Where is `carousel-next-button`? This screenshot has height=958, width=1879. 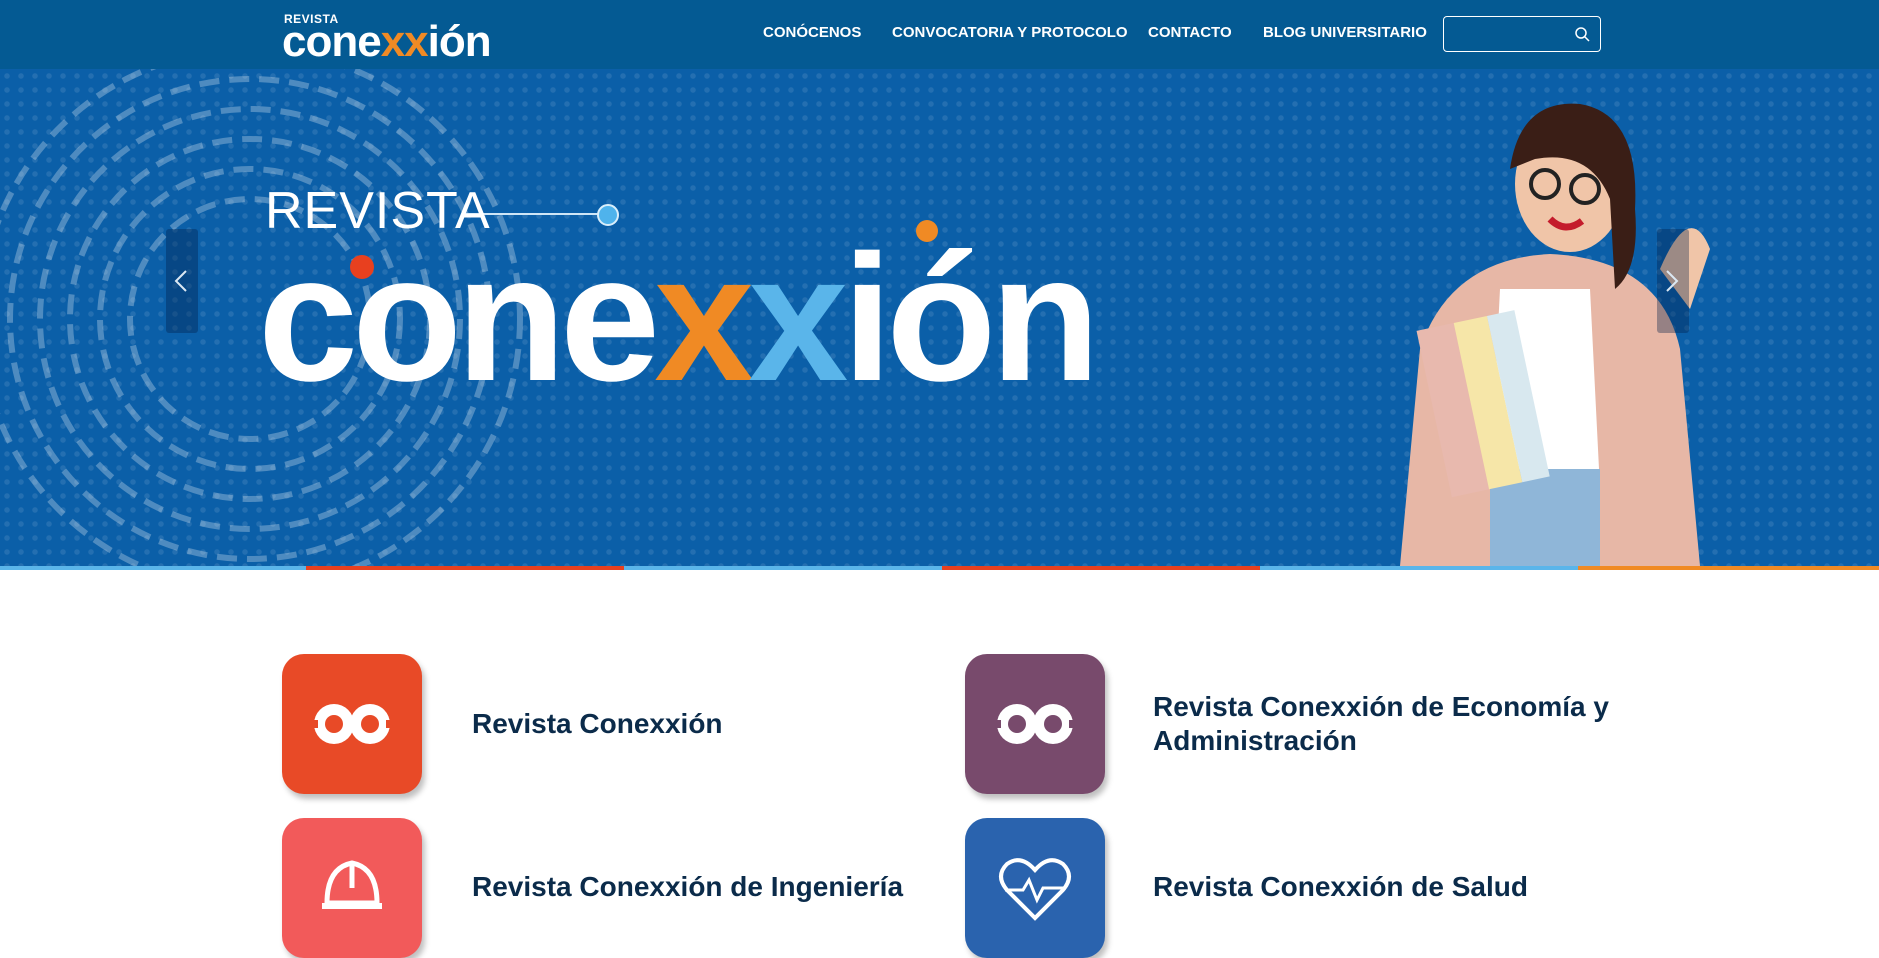 carousel-next-button is located at coordinates (1673, 281).